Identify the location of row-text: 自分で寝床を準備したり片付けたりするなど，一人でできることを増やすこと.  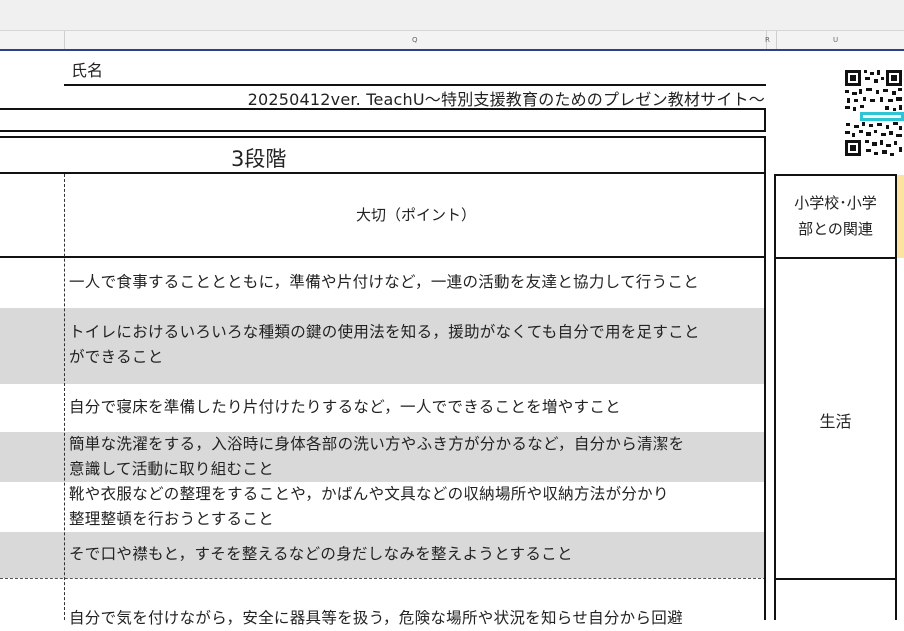
(345, 407).